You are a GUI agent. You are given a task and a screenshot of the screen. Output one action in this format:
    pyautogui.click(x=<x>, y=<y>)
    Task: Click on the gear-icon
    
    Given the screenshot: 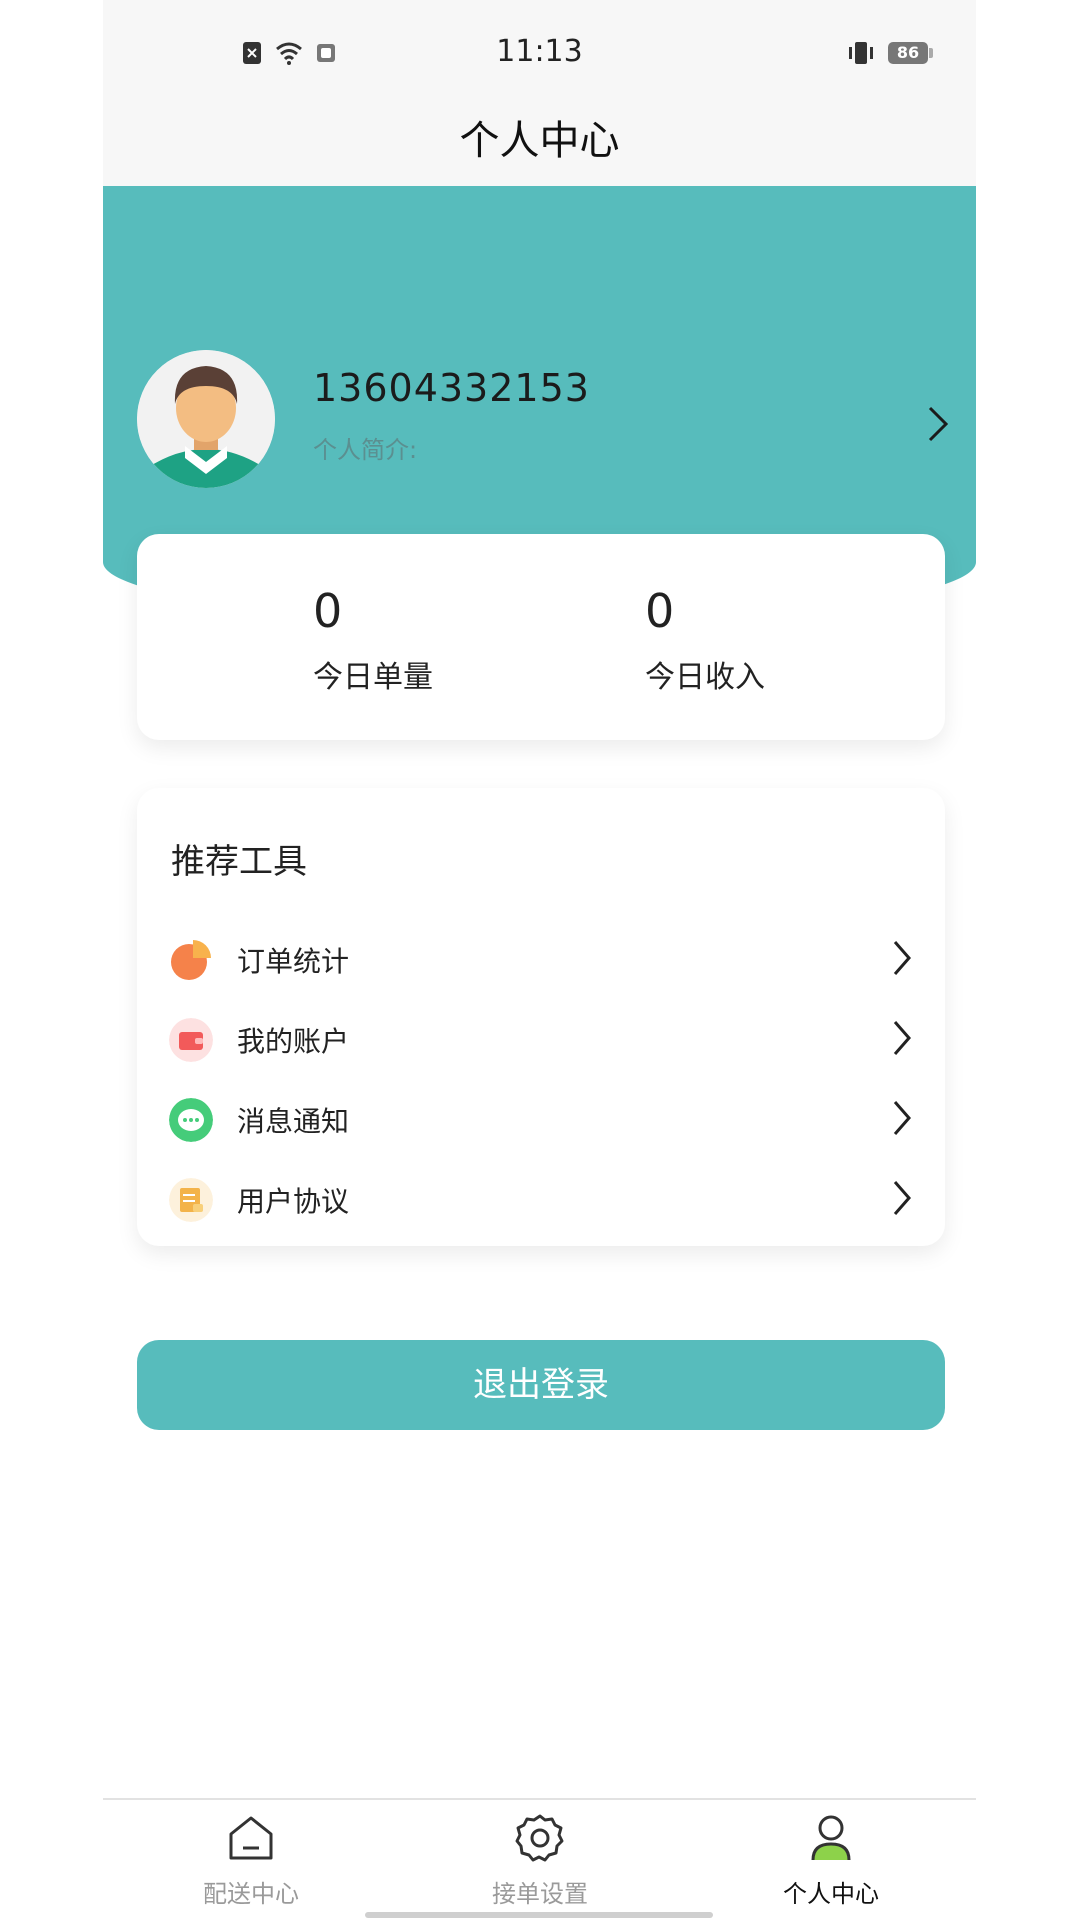 What is the action you would take?
    pyautogui.click(x=539, y=1838)
    